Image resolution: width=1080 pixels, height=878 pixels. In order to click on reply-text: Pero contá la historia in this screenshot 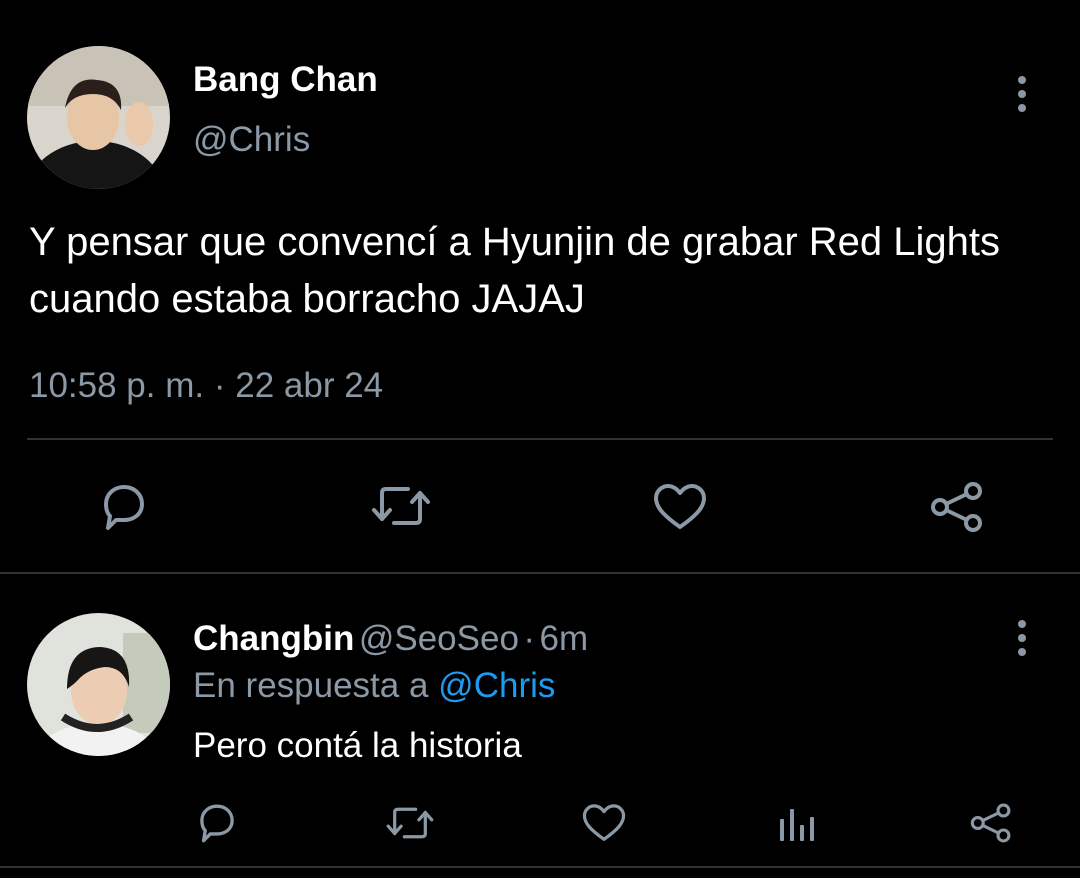, I will do `click(357, 745)`.